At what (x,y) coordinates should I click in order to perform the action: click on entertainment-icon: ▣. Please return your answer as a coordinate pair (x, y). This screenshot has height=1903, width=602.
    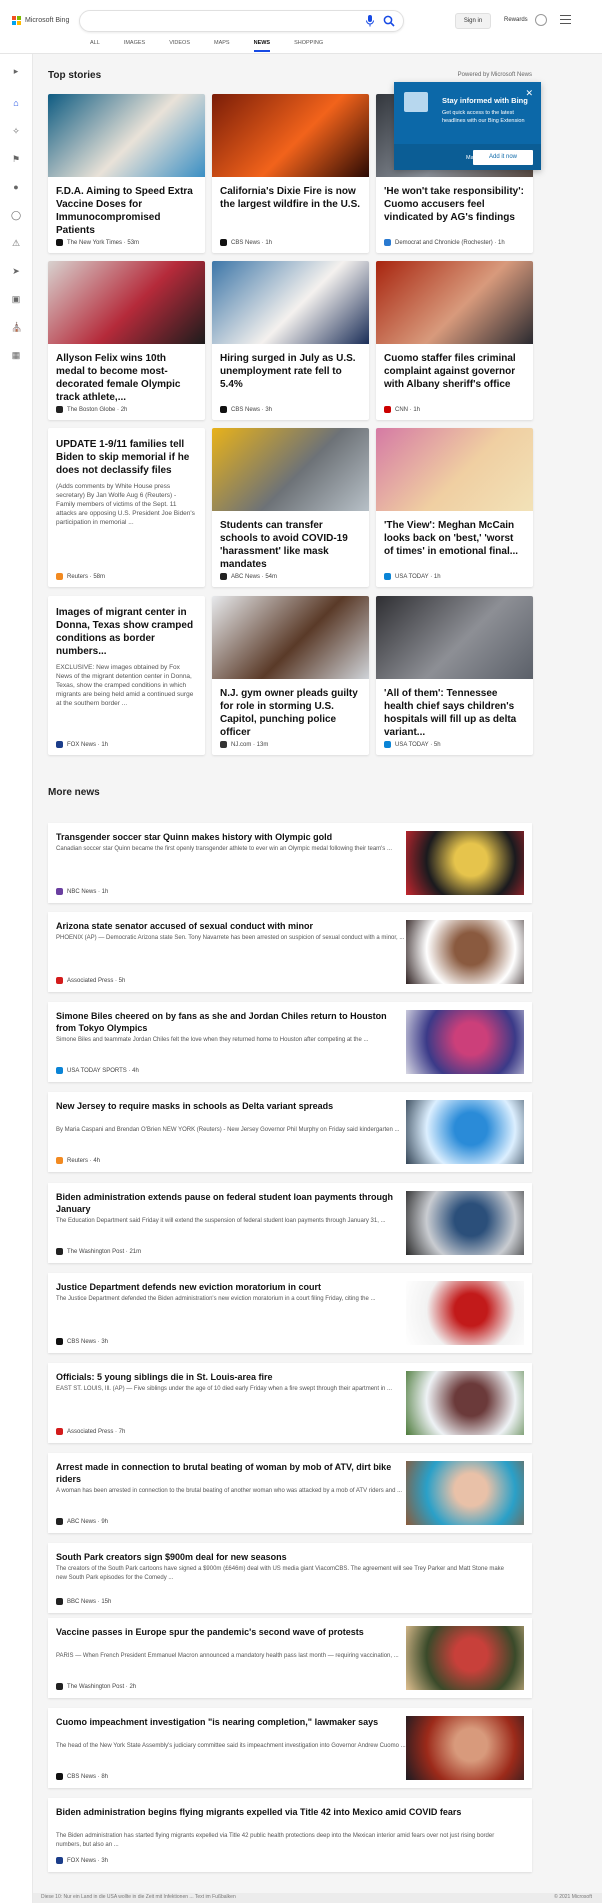
    Looking at the image, I should click on (16, 299).